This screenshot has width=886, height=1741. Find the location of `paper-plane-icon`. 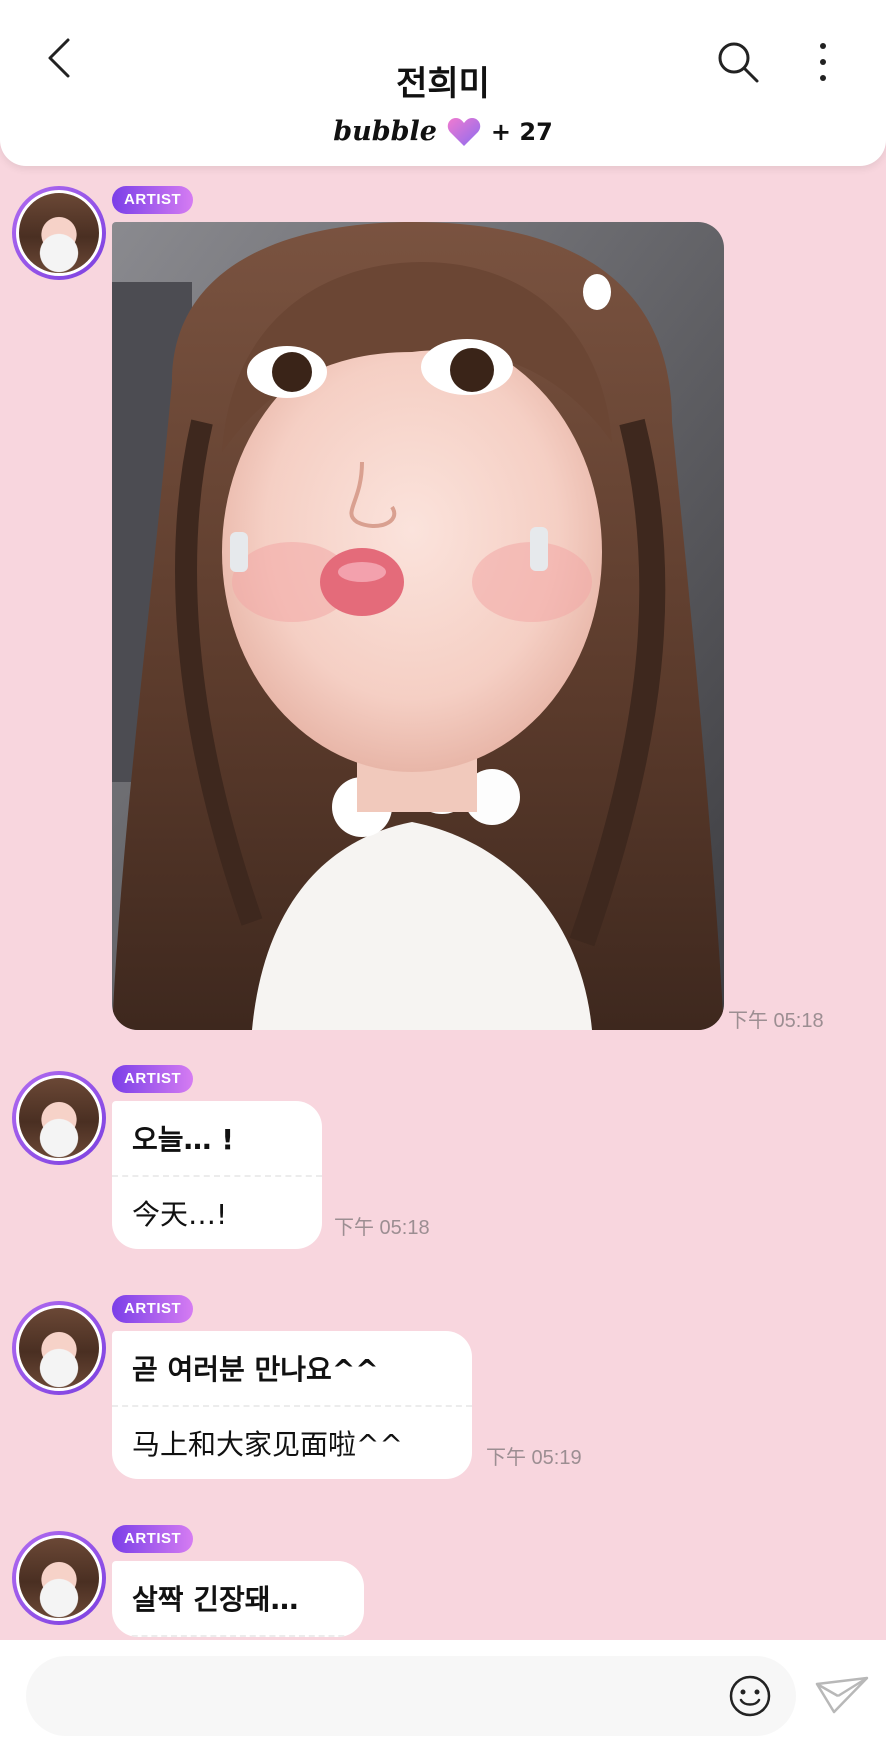

paper-plane-icon is located at coordinates (842, 1695).